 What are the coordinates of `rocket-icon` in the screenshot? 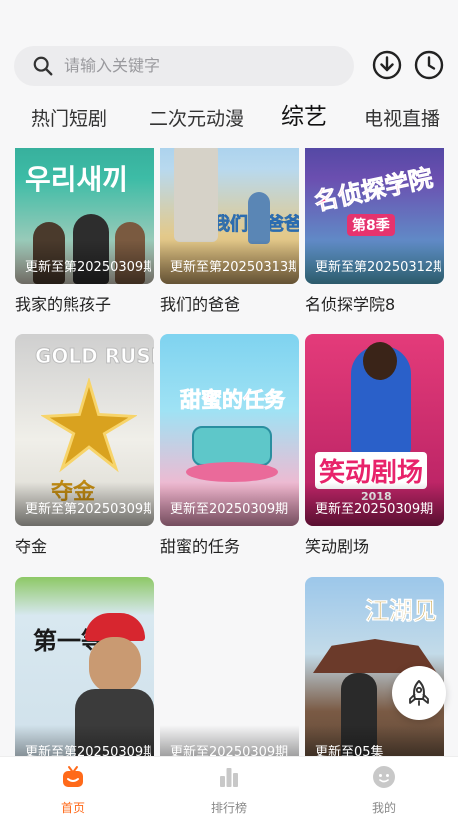 It's located at (419, 693).